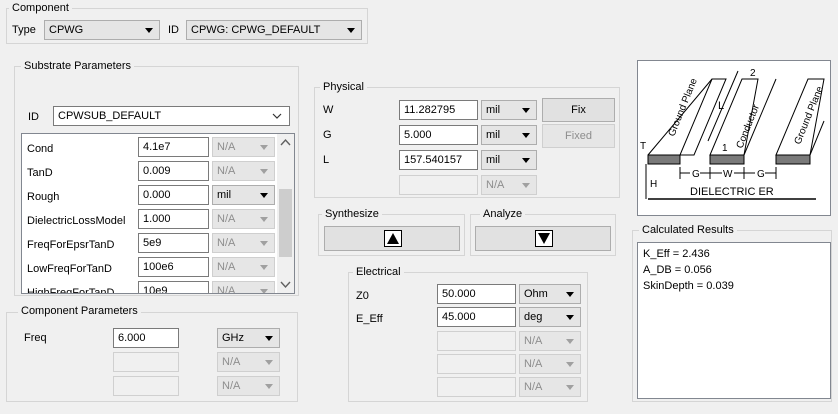 This screenshot has height=414, width=838. I want to click on scroll-up-icon, so click(285, 142).